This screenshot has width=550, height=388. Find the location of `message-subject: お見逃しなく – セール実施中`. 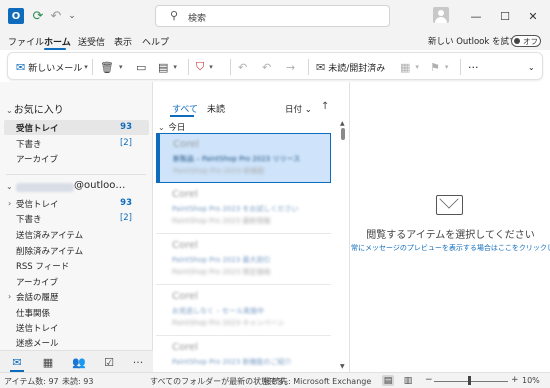

message-subject: お見逃しなく – セール実施中 is located at coordinates (218, 311).